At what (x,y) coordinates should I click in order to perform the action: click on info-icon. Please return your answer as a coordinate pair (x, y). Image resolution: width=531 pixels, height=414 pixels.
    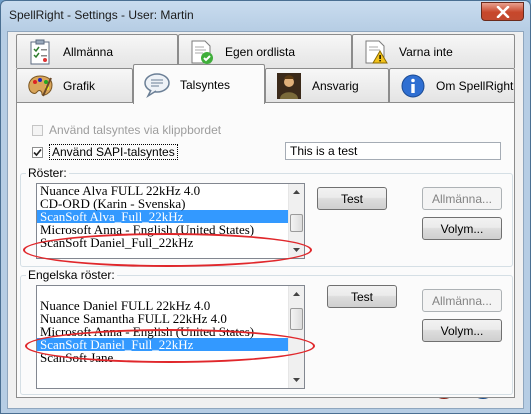
    Looking at the image, I should click on (413, 86).